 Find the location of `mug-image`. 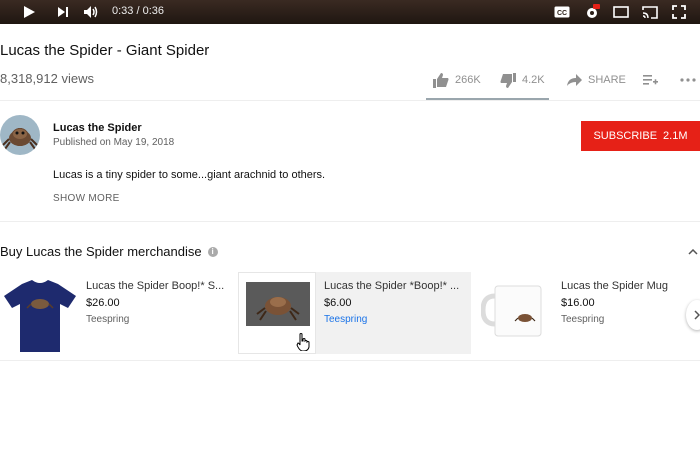

mug-image is located at coordinates (516, 310).